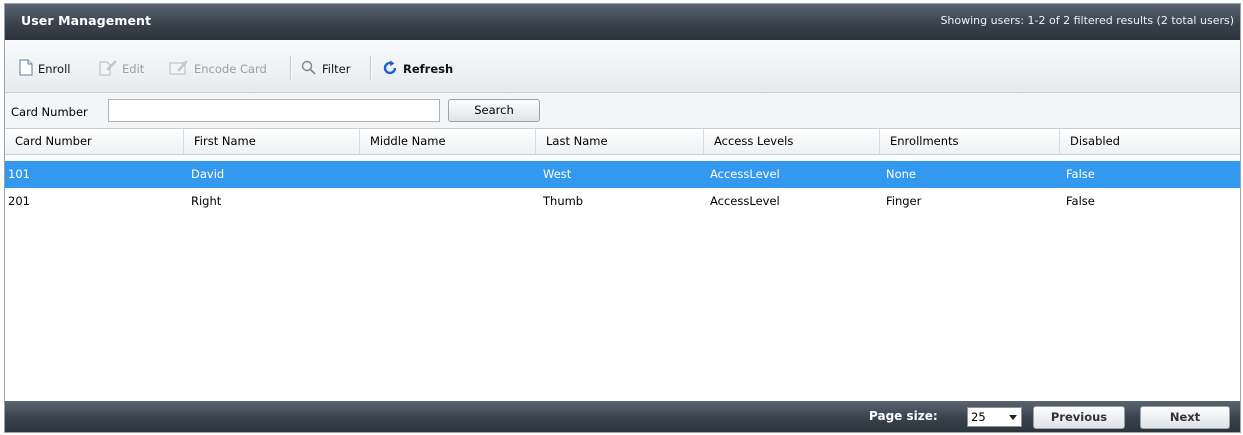 This screenshot has width=1243, height=435. What do you see at coordinates (901, 174) in the screenshot?
I see `cell-enrollments: None` at bounding box center [901, 174].